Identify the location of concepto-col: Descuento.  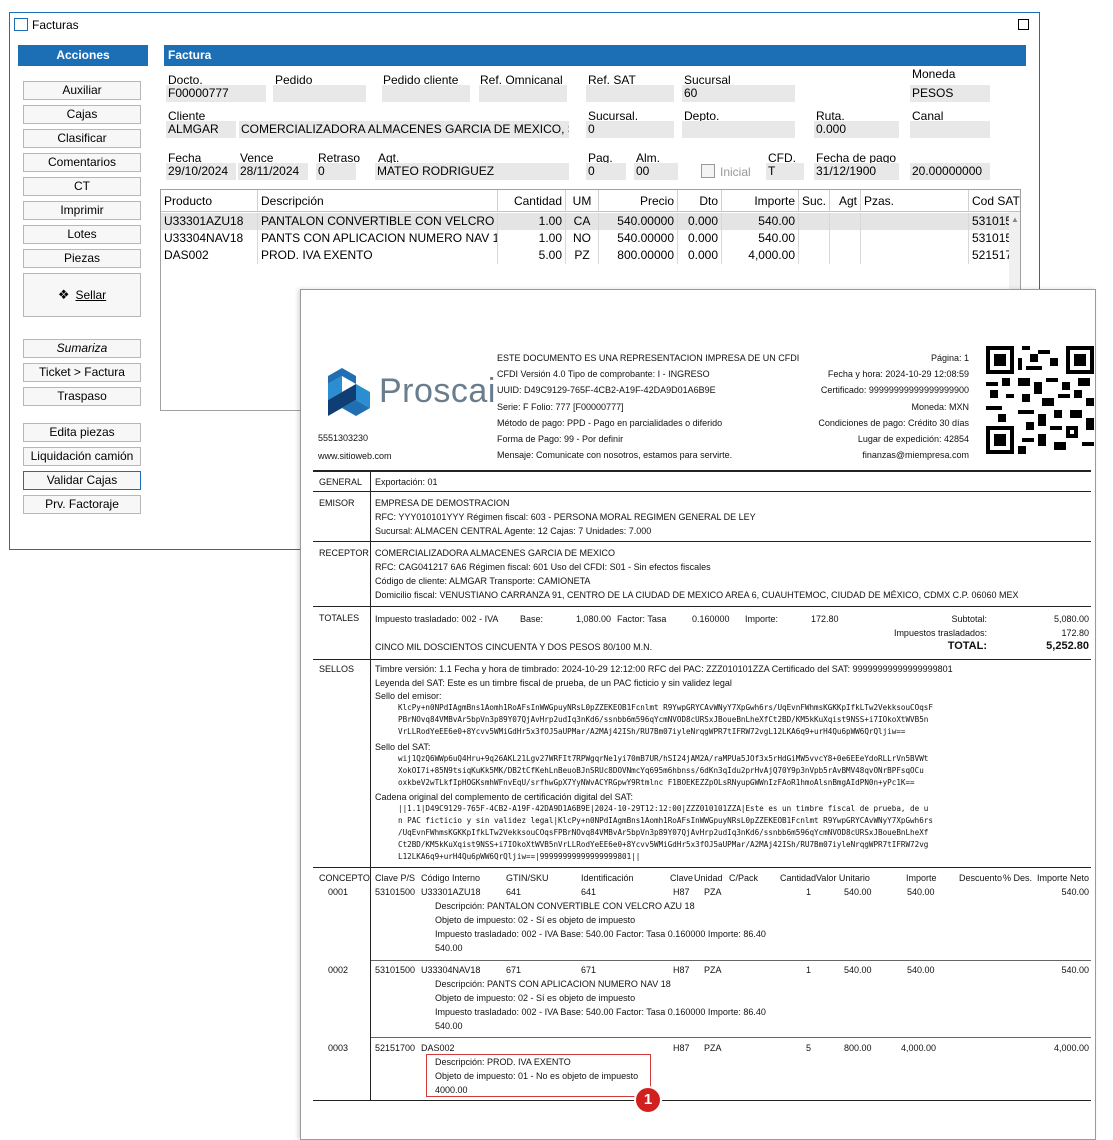
(981, 878).